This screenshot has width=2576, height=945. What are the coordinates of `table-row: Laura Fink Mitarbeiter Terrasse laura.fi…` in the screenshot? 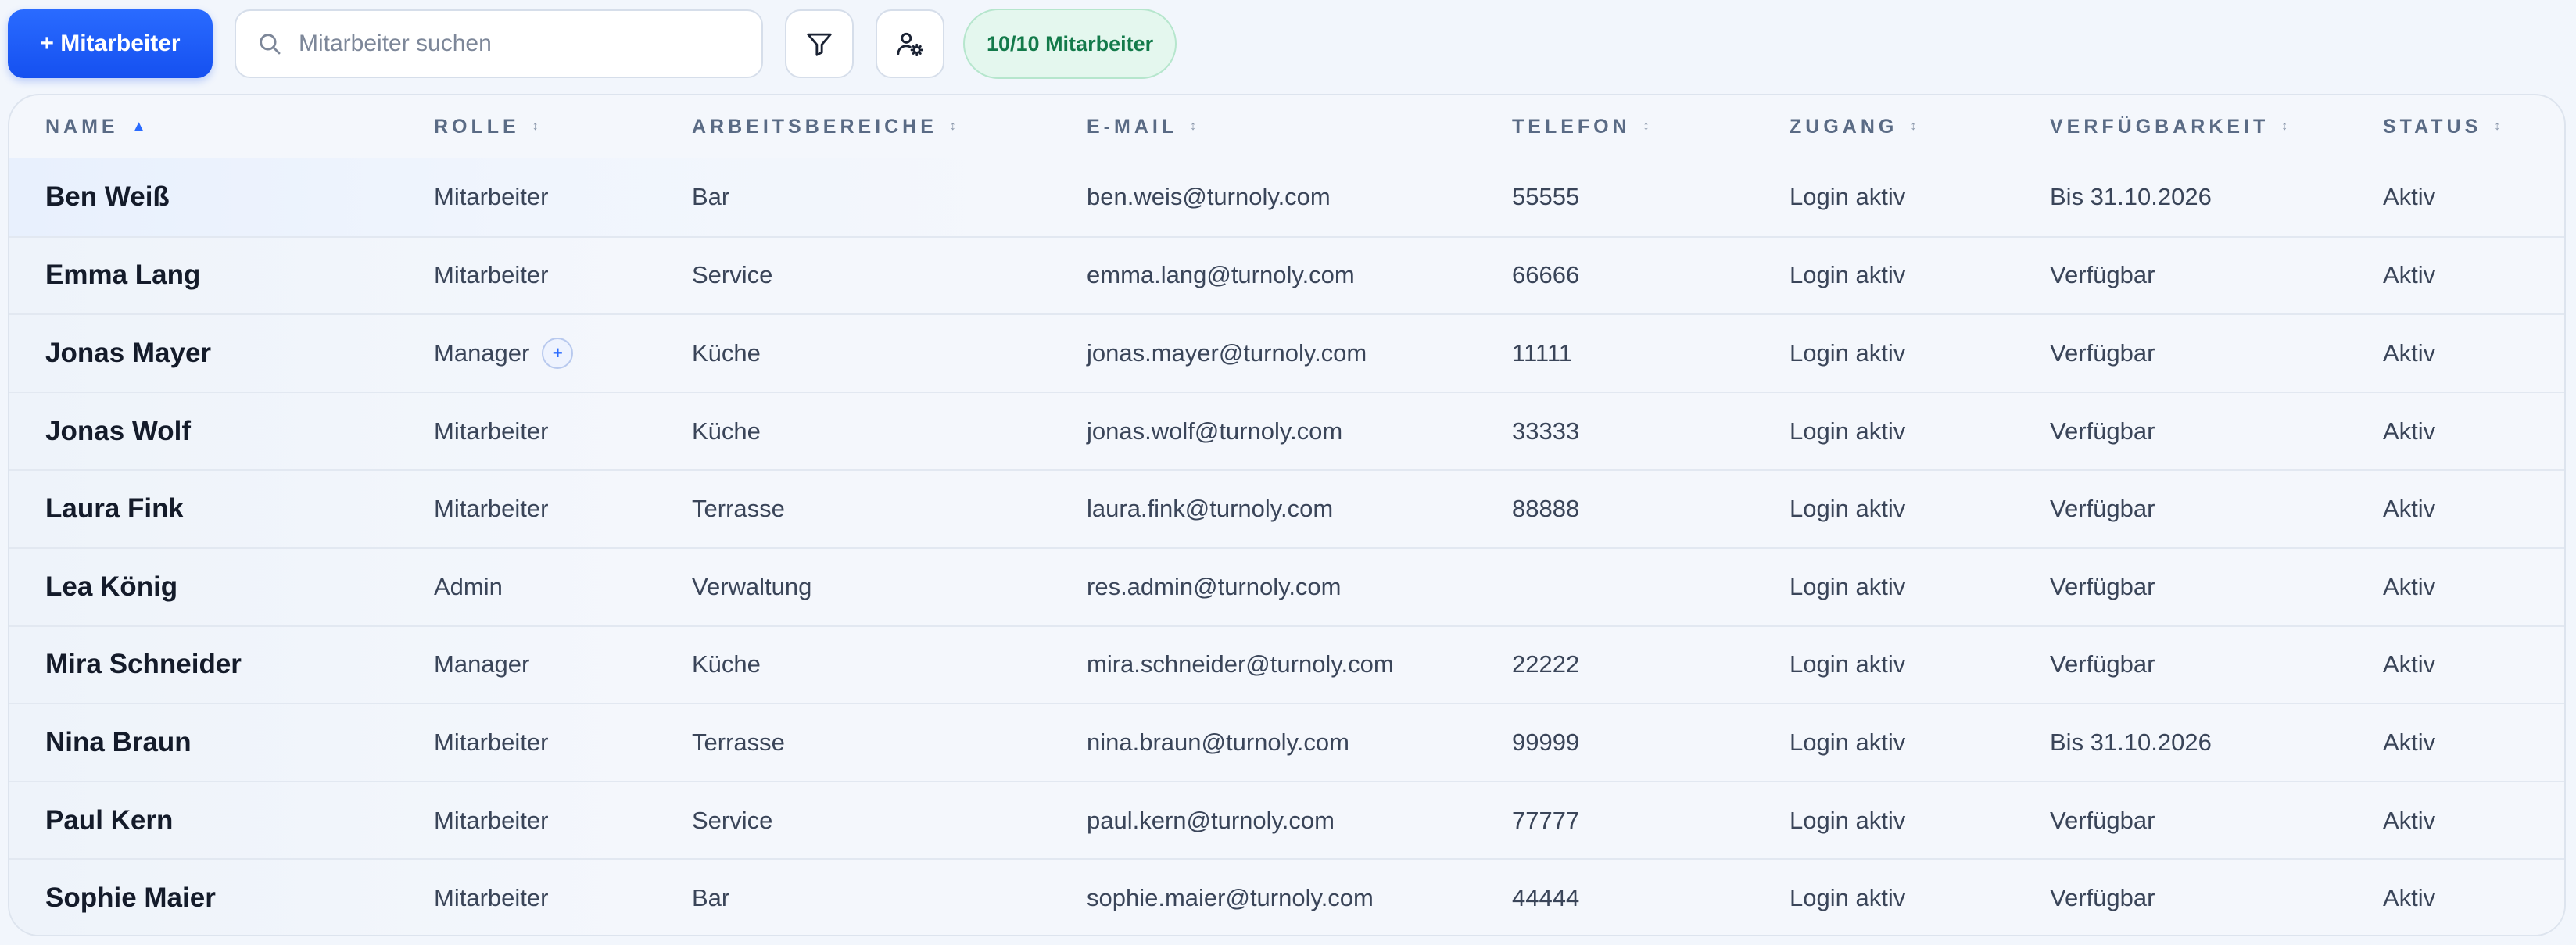 It's located at (1286, 508).